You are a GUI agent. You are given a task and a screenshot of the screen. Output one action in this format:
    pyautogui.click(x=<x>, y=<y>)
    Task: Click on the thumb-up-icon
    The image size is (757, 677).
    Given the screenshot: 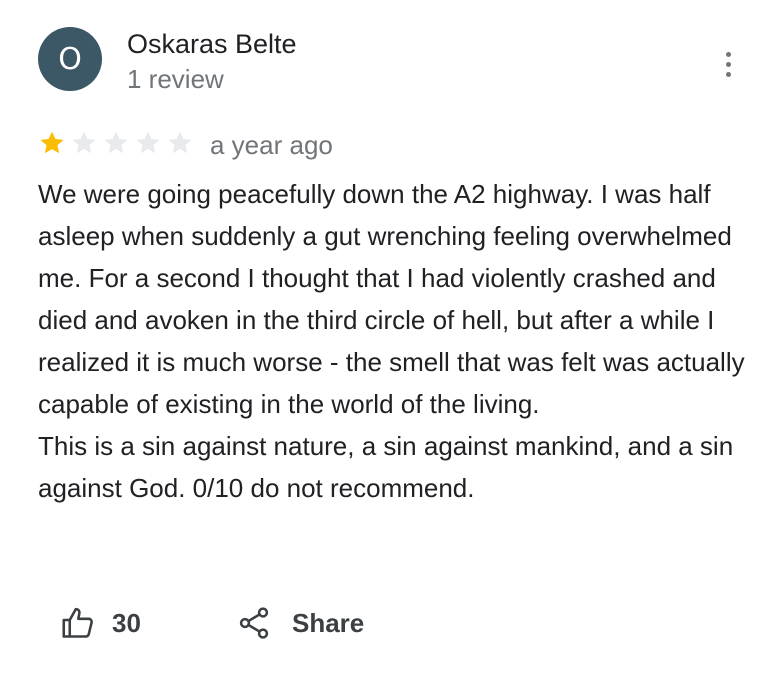 What is the action you would take?
    pyautogui.click(x=77, y=622)
    